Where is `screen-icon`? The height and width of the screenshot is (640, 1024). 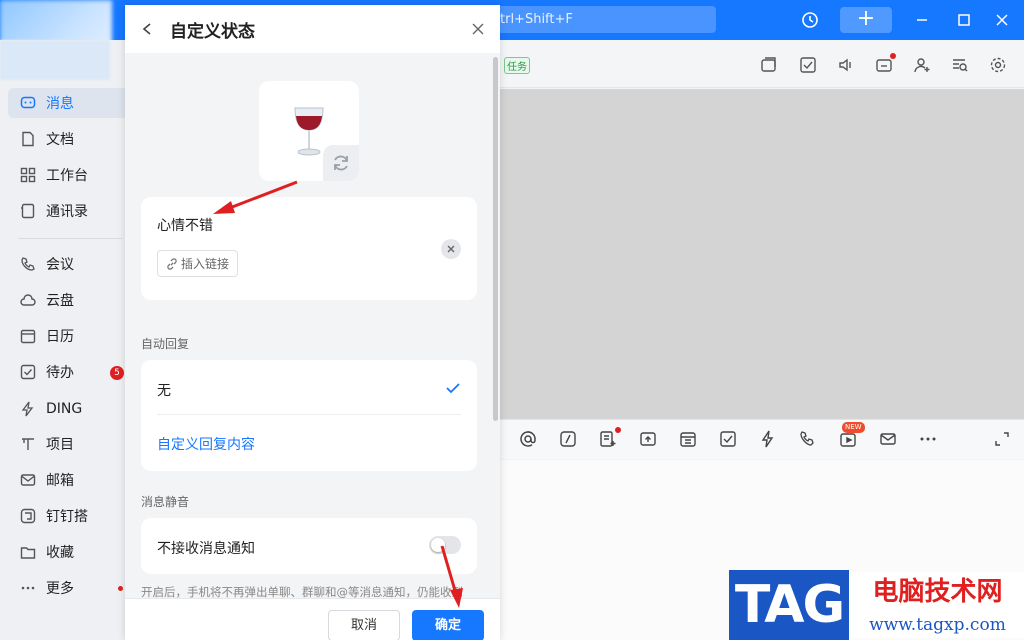 screen-icon is located at coordinates (769, 65).